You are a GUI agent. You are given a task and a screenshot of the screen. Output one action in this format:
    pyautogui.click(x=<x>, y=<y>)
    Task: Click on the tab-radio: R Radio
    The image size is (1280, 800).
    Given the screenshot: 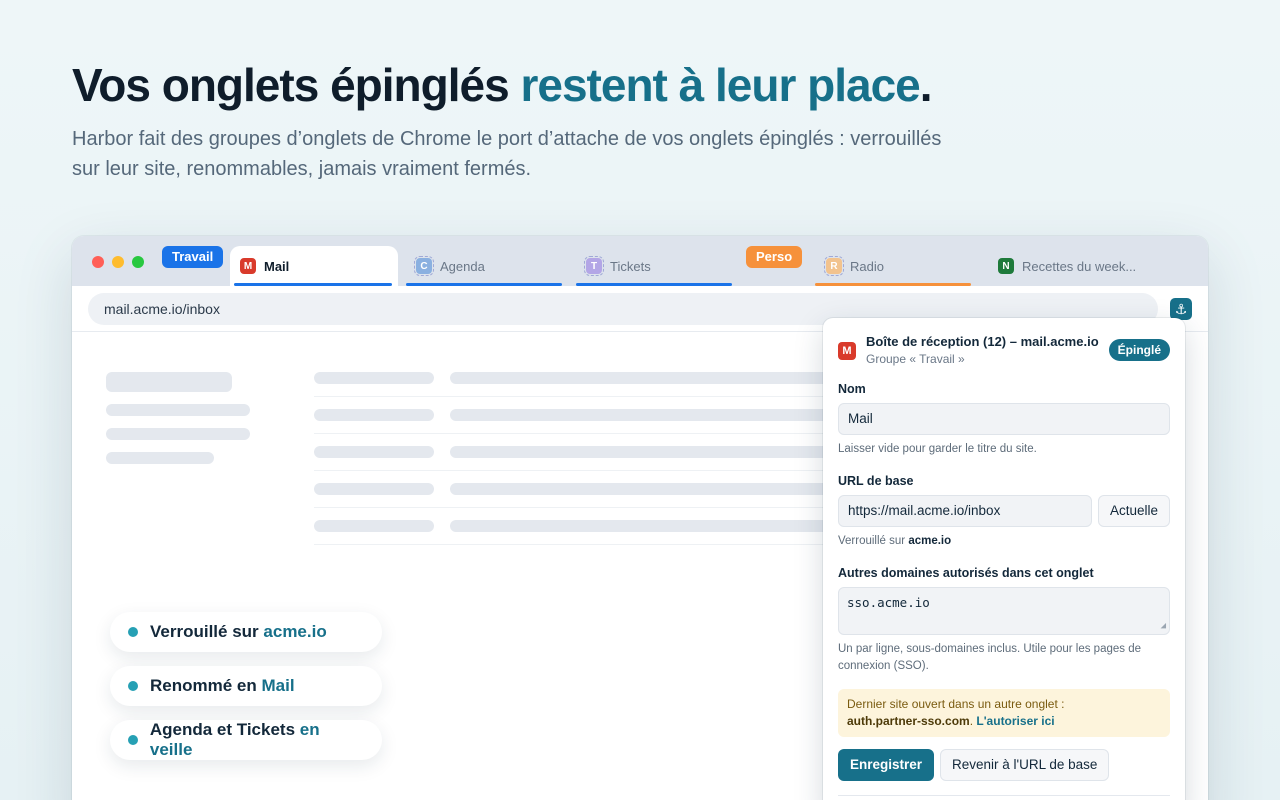 What is the action you would take?
    pyautogui.click(x=894, y=266)
    